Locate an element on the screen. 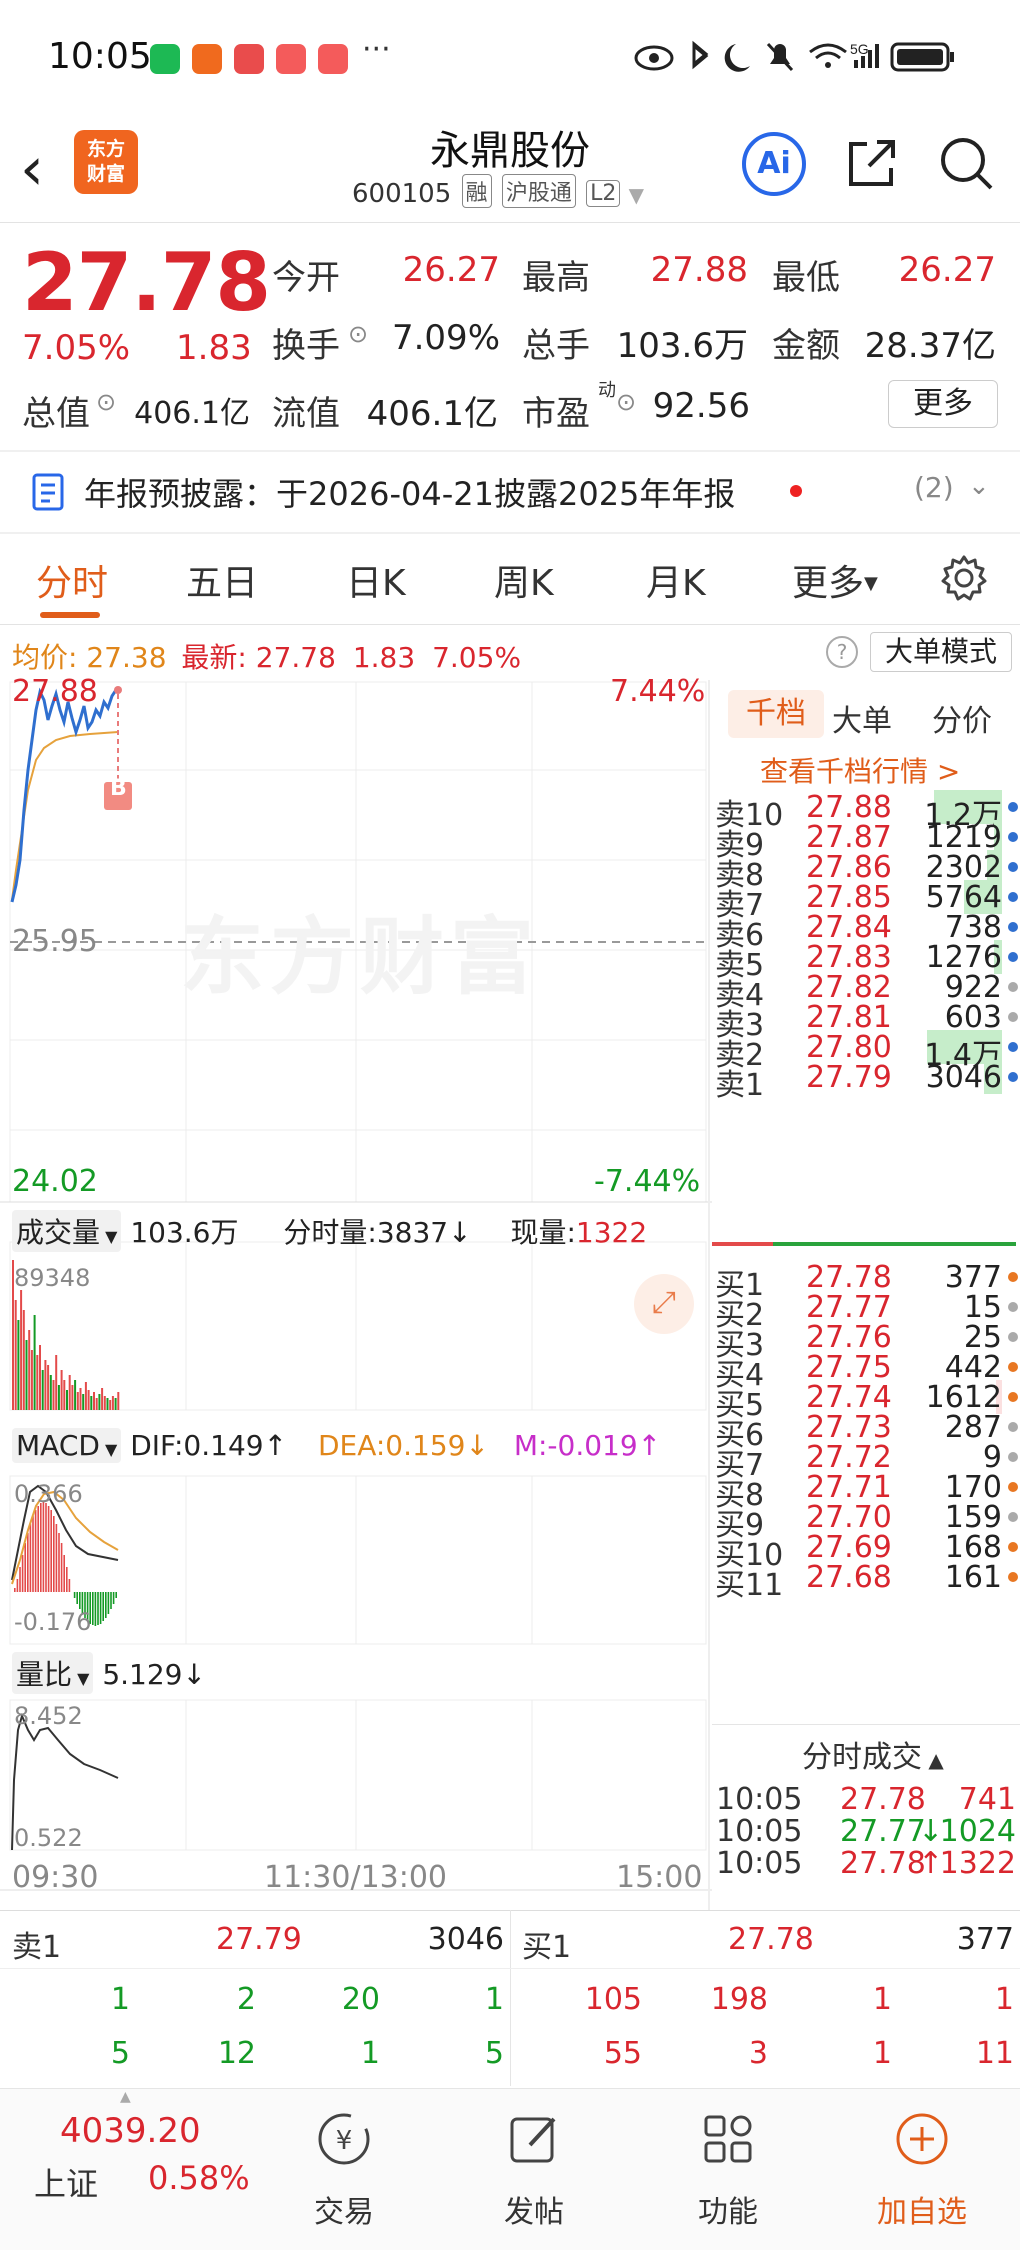 The width and height of the screenshot is (1020, 2250). search-icon is located at coordinates (966, 163).